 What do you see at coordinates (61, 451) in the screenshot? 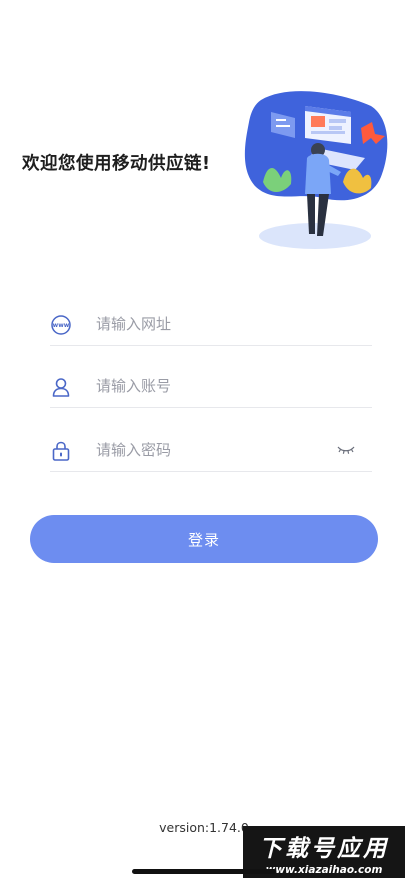
I see `lock-icon` at bounding box center [61, 451].